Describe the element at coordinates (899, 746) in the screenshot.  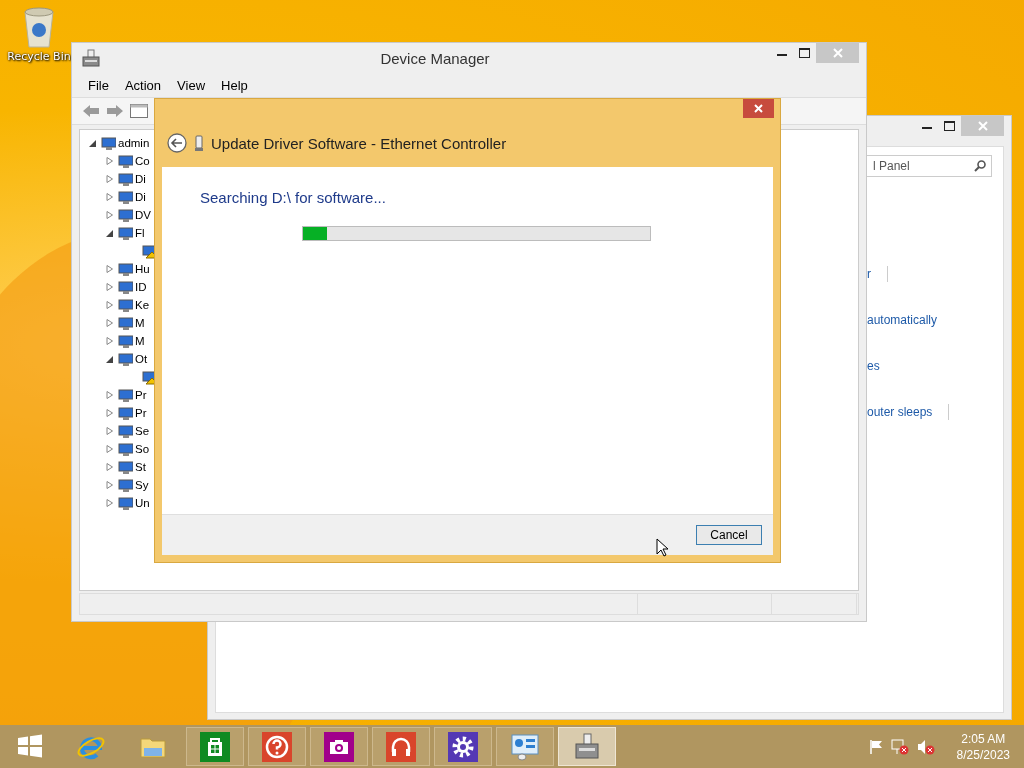
I see `network-error-icon` at that location.